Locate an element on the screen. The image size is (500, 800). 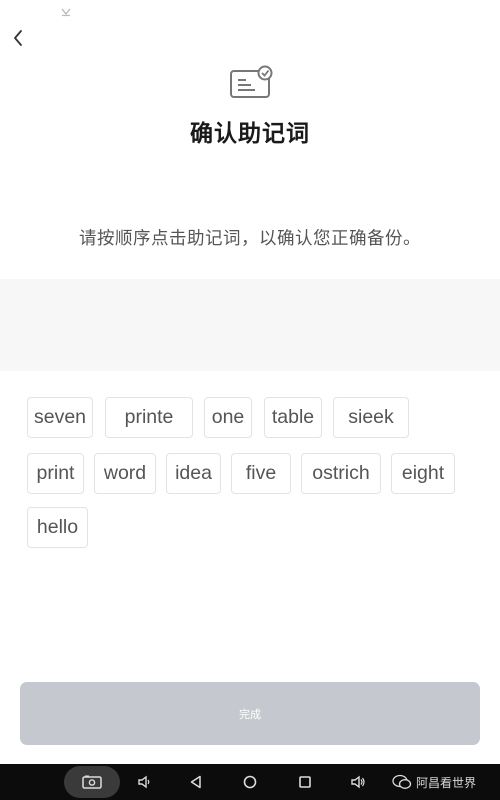
home-circle-icon is located at coordinates (250, 782).